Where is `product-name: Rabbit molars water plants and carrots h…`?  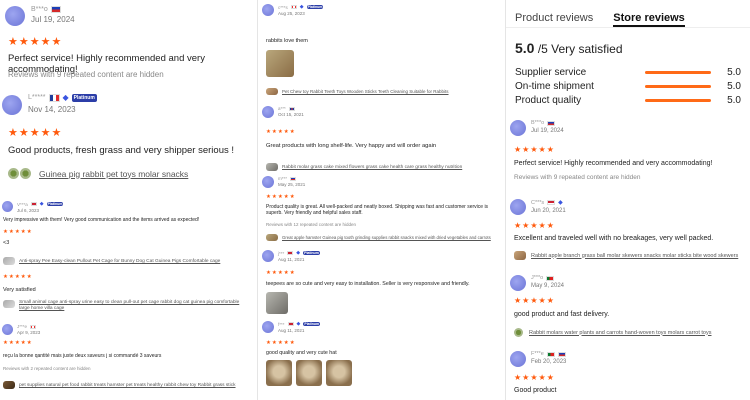 product-name: Rabbit molars water plants and carrots h… is located at coordinates (620, 333).